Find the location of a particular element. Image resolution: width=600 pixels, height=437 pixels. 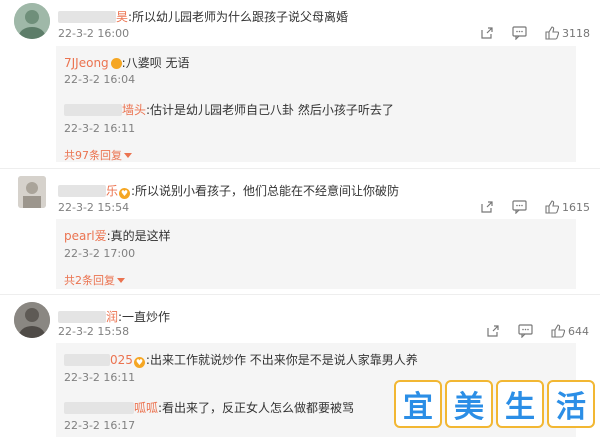

reply-text: :看出来了，反正女人怎么做都要被骂 is located at coordinates (256, 408).